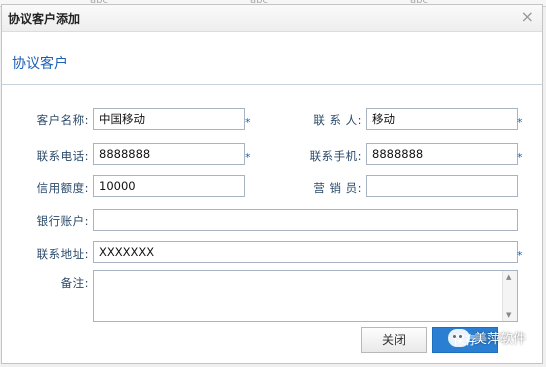 The width and height of the screenshot is (546, 367). Describe the element at coordinates (337, 188) in the screenshot. I see `salesperson-label: 营 销 员:` at that location.